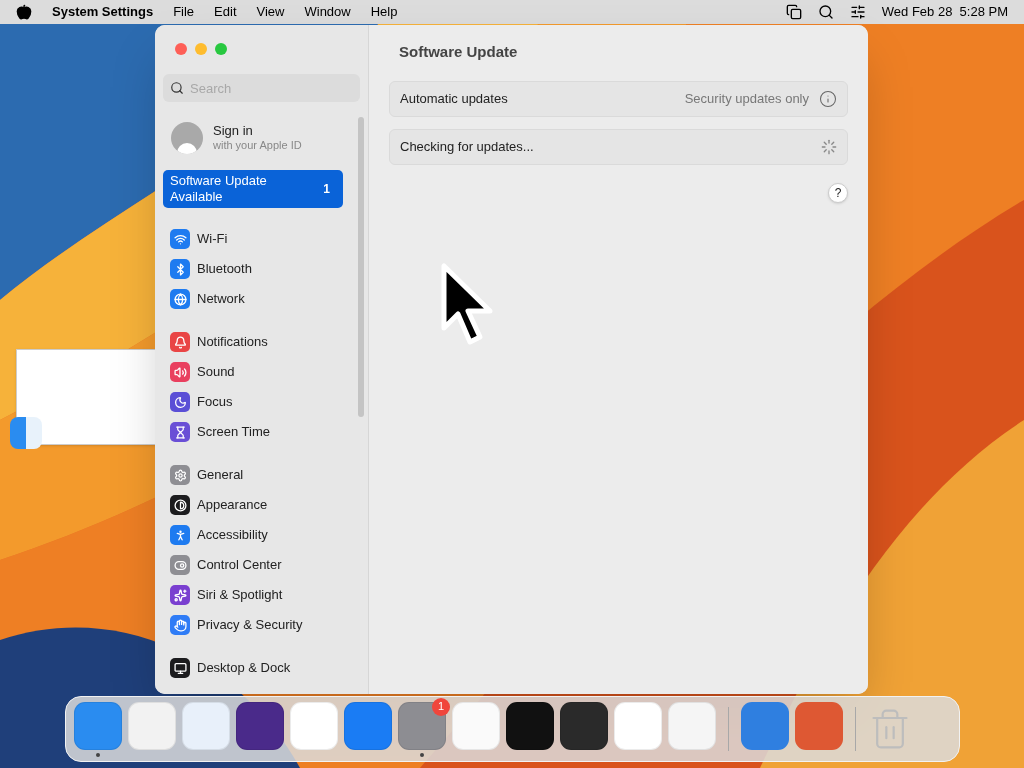  Describe the element at coordinates (215, 402) in the screenshot. I see `sidebar-label: Focus` at that location.